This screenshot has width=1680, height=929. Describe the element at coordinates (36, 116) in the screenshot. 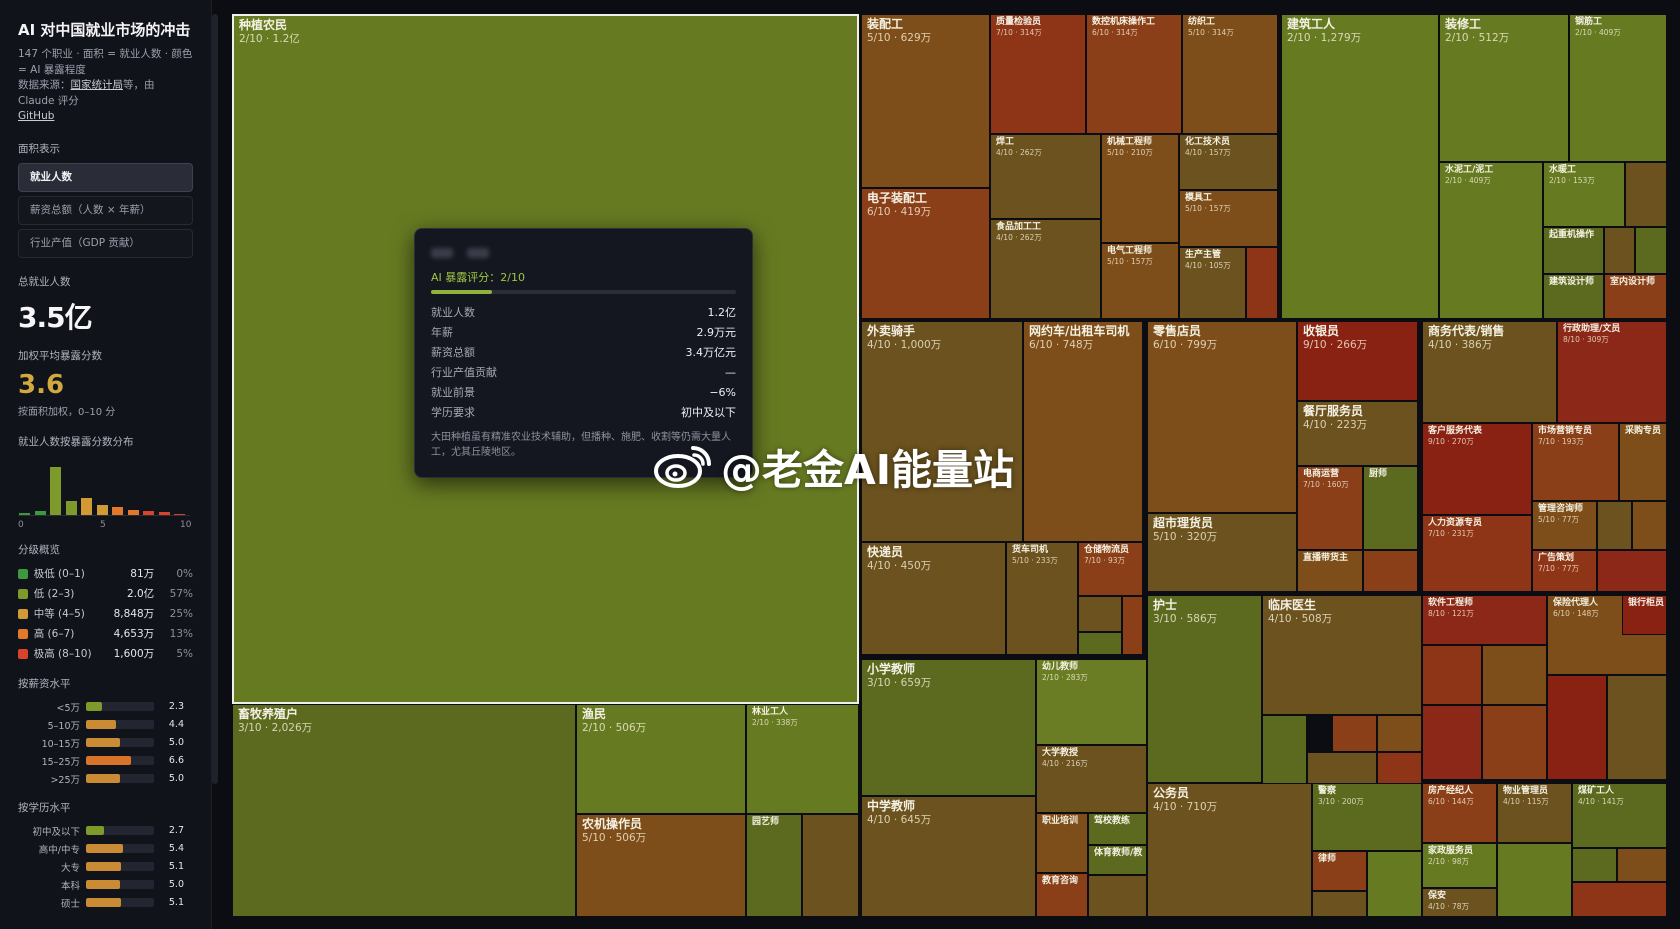

I see `github-link: GitHub` at that location.